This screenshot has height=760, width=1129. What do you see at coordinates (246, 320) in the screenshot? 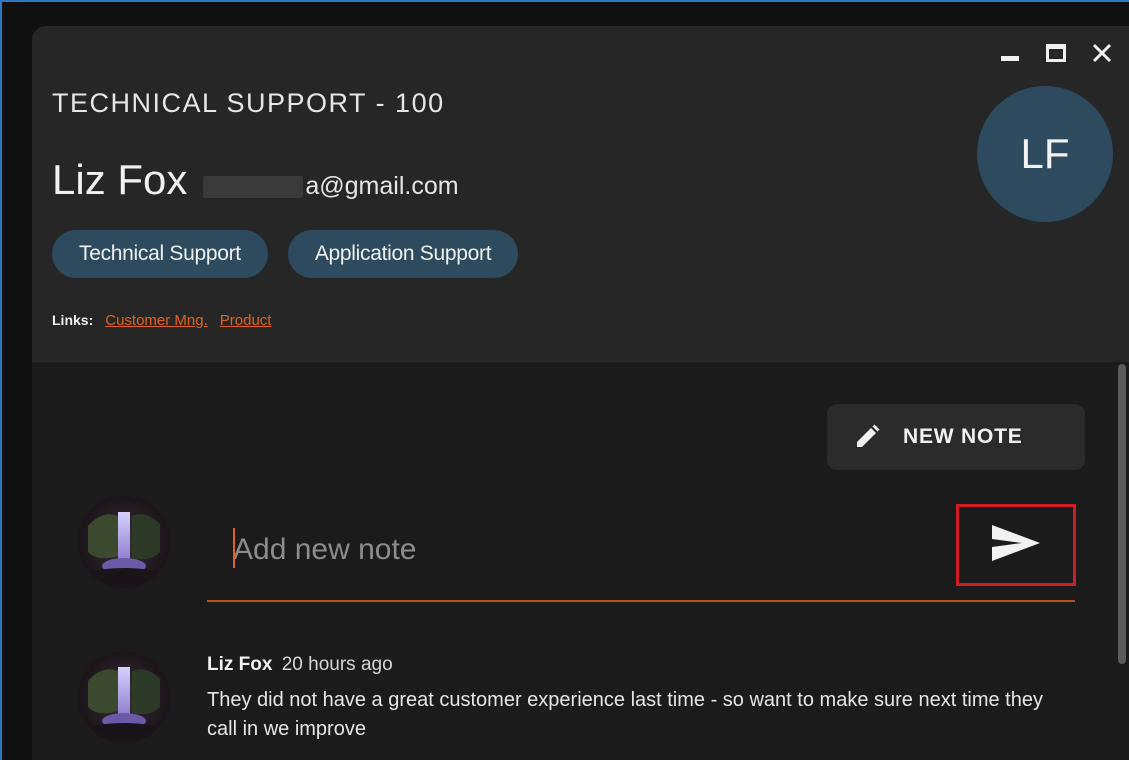
I see `link-product: Product` at bounding box center [246, 320].